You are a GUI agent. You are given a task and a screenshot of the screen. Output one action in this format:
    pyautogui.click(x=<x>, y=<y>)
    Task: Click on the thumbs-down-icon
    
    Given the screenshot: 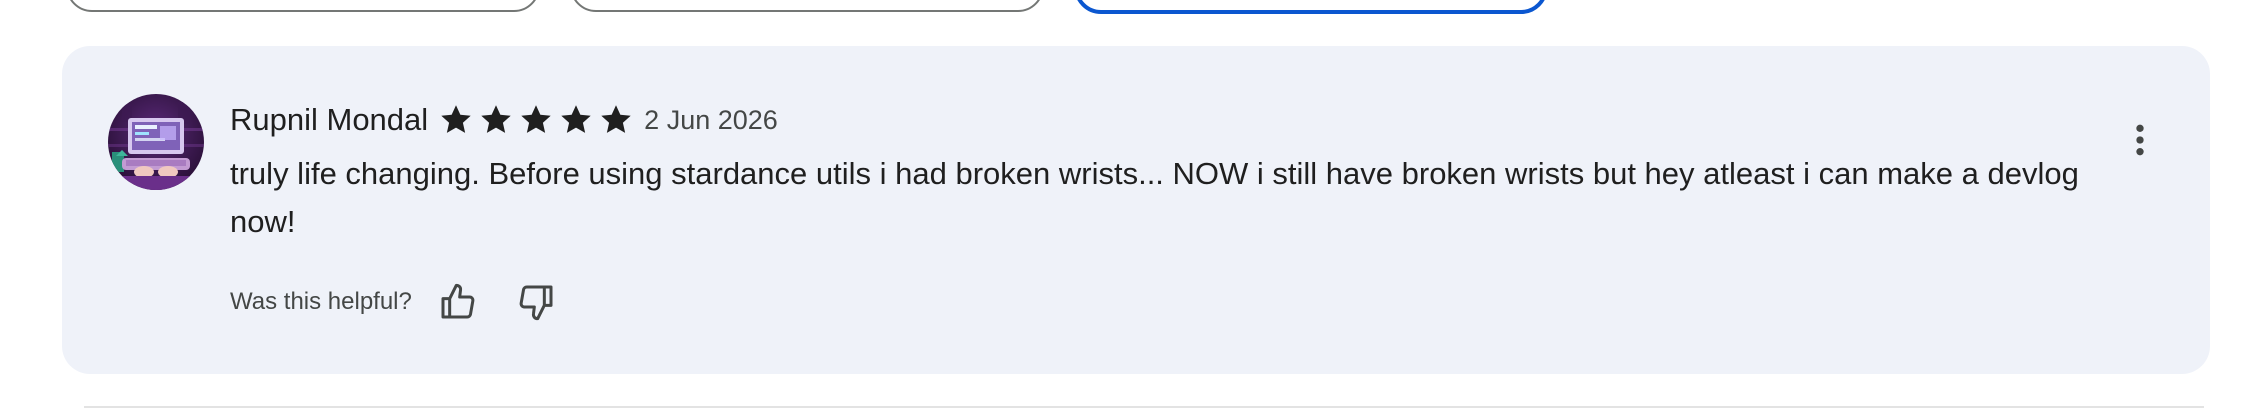 What is the action you would take?
    pyautogui.click(x=536, y=302)
    